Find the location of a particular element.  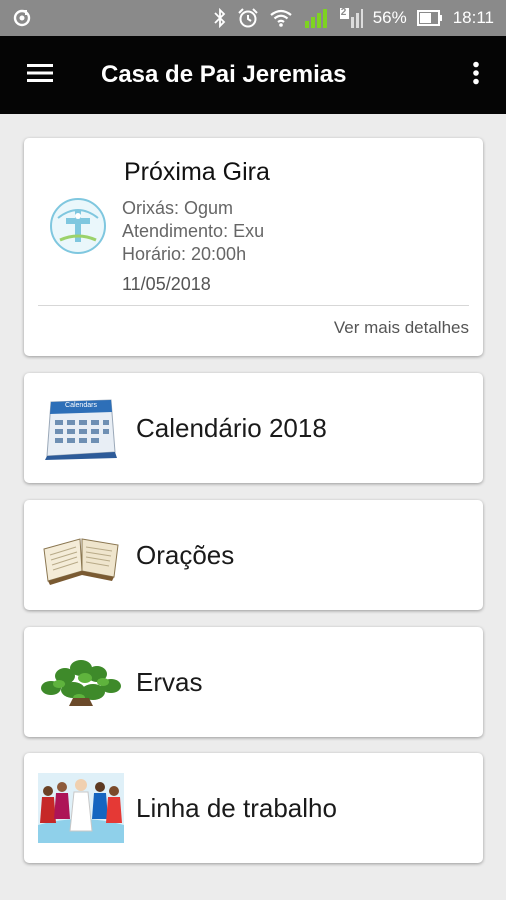

calendar-badge-text: Calendars is located at coordinates (81, 405).